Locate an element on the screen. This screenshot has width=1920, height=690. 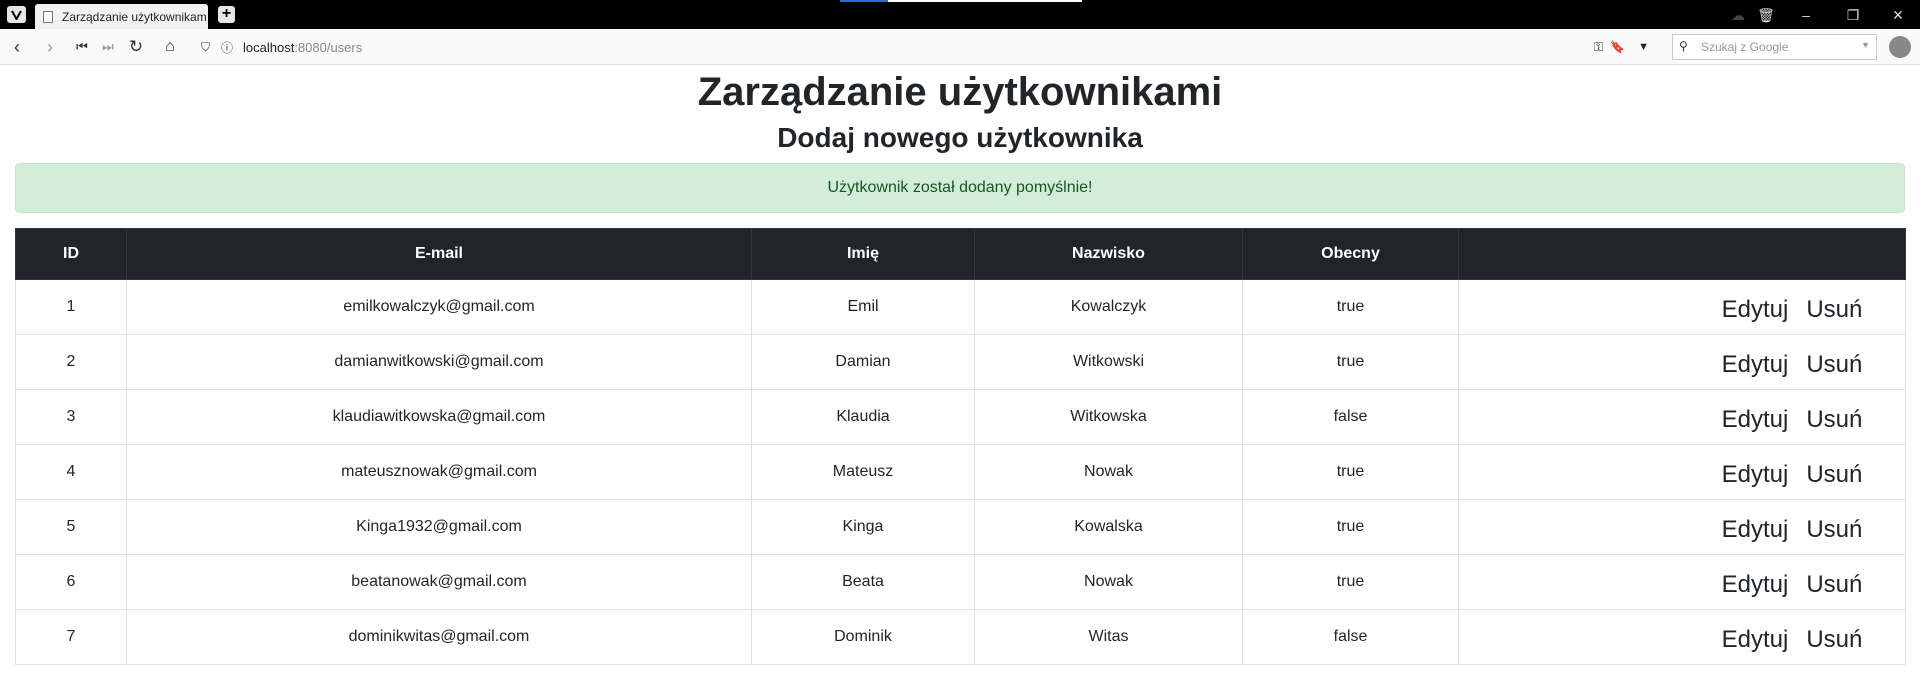
load-progress-fill is located at coordinates (864, 1).